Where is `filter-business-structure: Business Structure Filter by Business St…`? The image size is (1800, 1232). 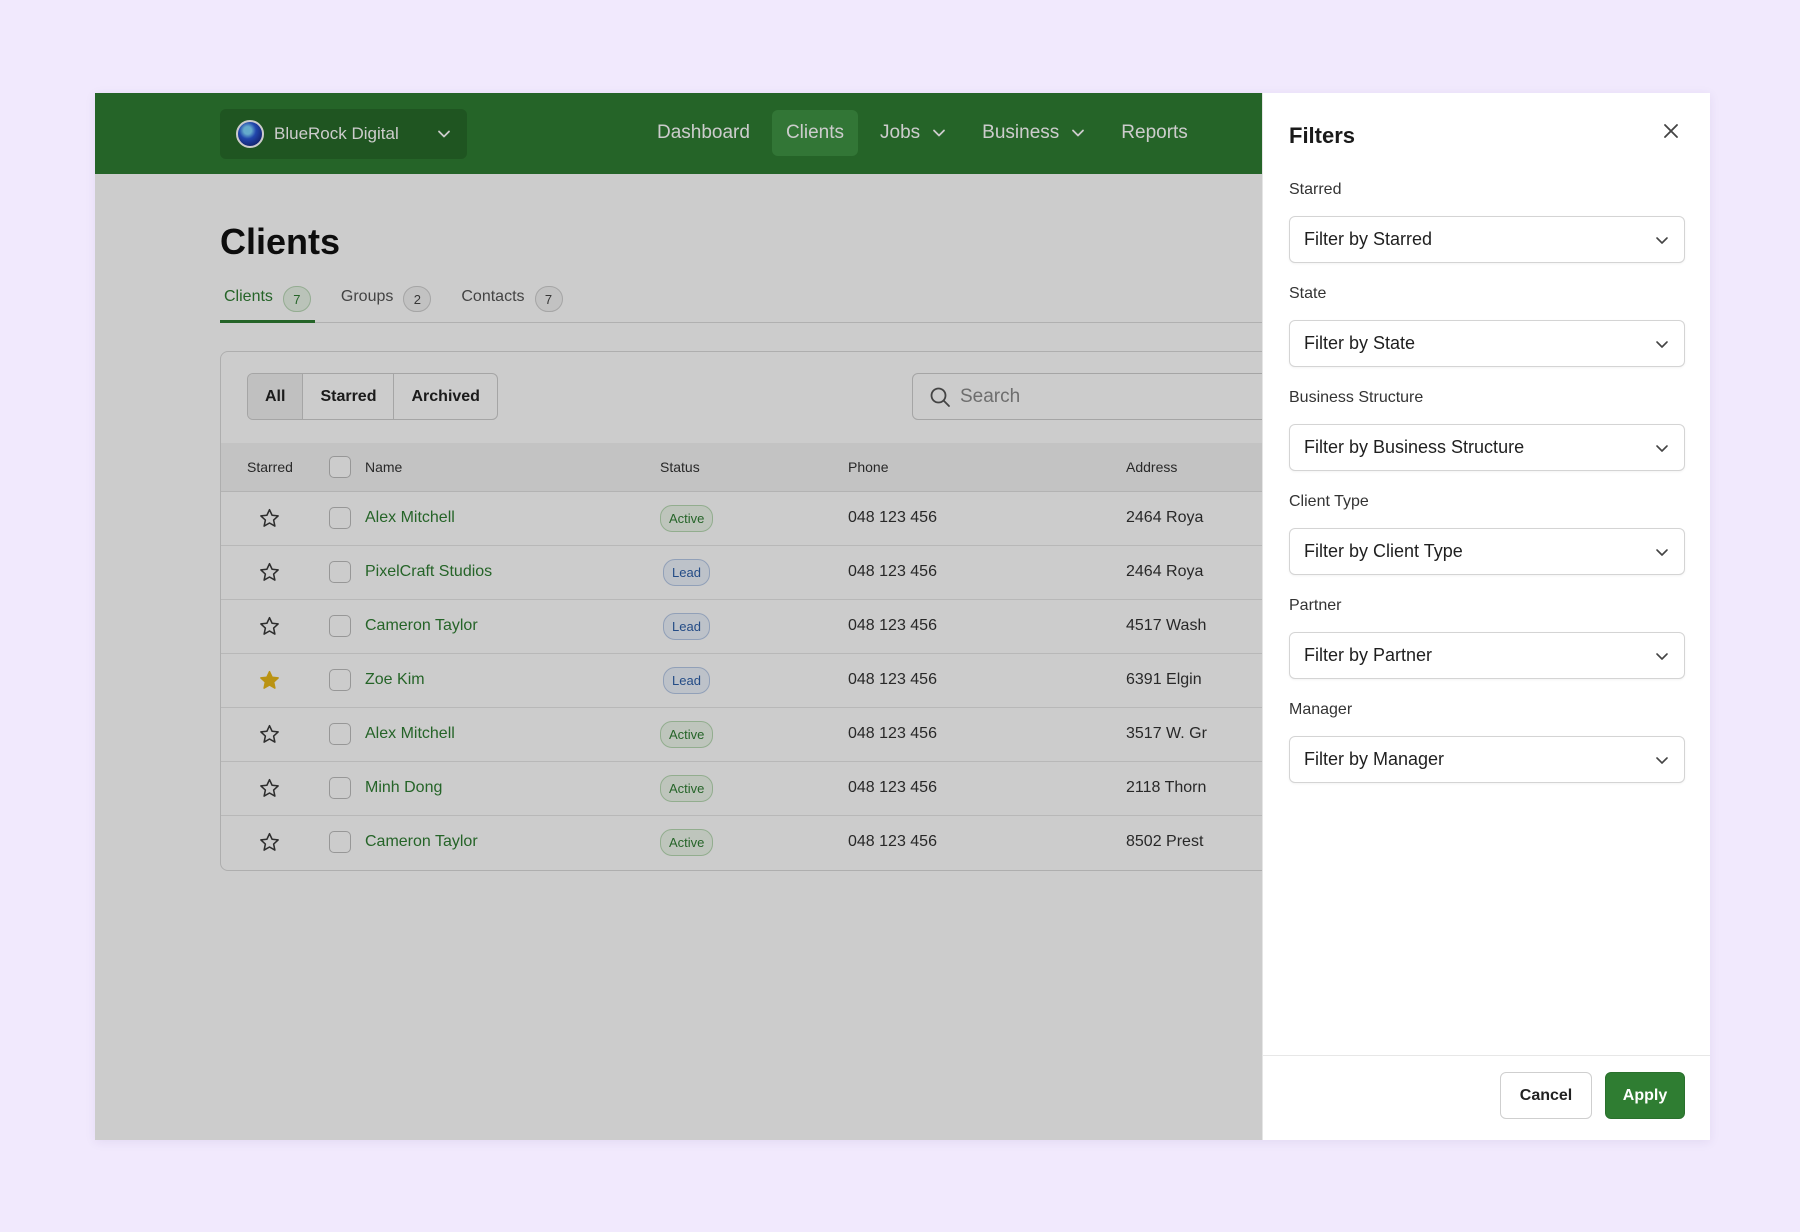
filter-business-structure: Business Structure Filter by Business St… is located at coordinates (1487, 430).